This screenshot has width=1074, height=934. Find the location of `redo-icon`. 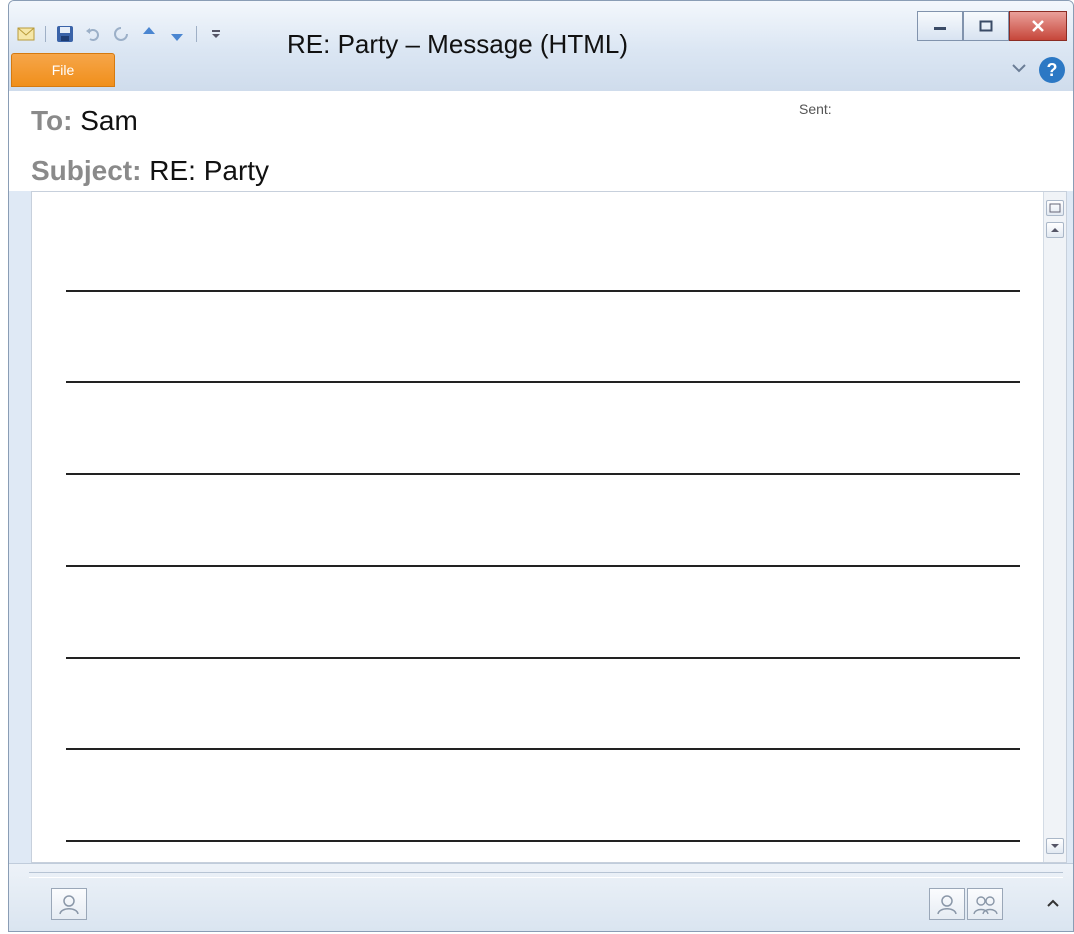

redo-icon is located at coordinates (121, 34).